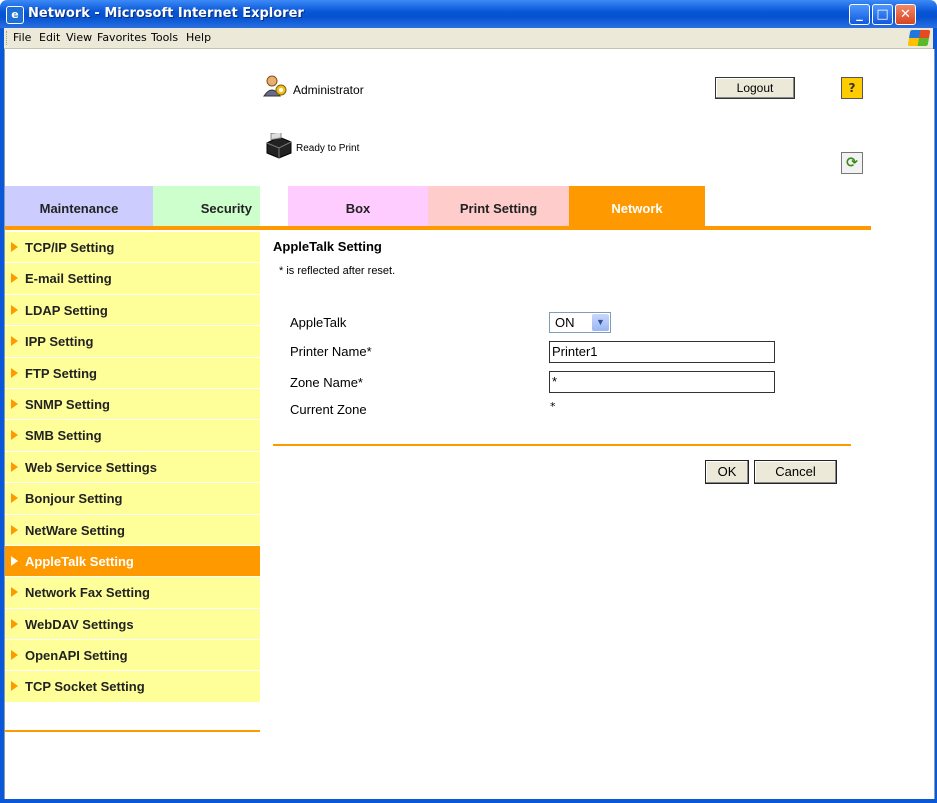 This screenshot has height=803, width=937. I want to click on sidebar-item-ipp: IPP Setting, so click(132, 342).